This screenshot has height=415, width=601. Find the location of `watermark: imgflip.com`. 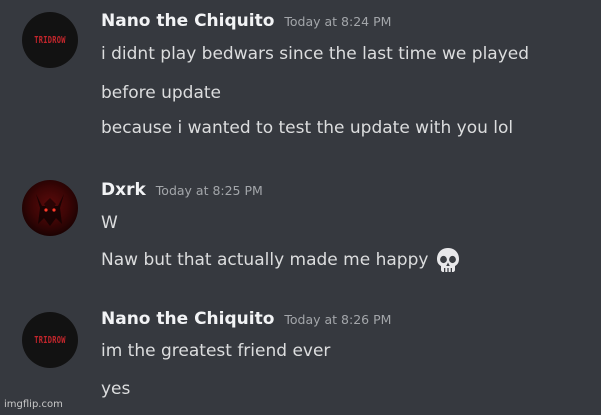

watermark: imgflip.com is located at coordinates (33, 404).